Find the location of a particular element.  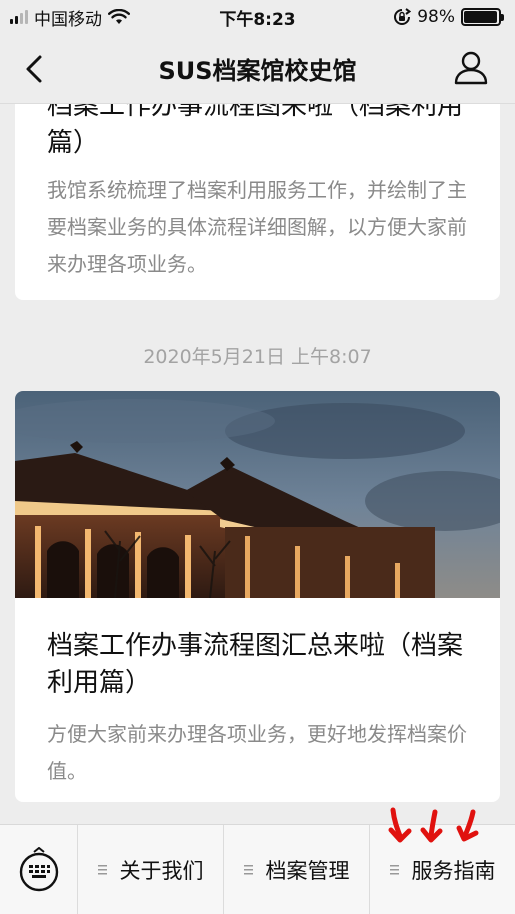

battery-percent: 98% is located at coordinates (436, 17).